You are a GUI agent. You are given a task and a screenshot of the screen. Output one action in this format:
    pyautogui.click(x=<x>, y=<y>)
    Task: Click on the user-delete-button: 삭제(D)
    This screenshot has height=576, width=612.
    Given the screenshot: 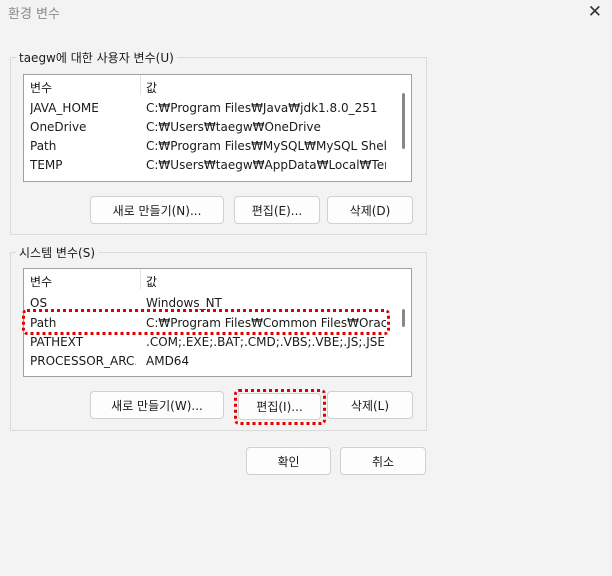 What is the action you would take?
    pyautogui.click(x=370, y=210)
    